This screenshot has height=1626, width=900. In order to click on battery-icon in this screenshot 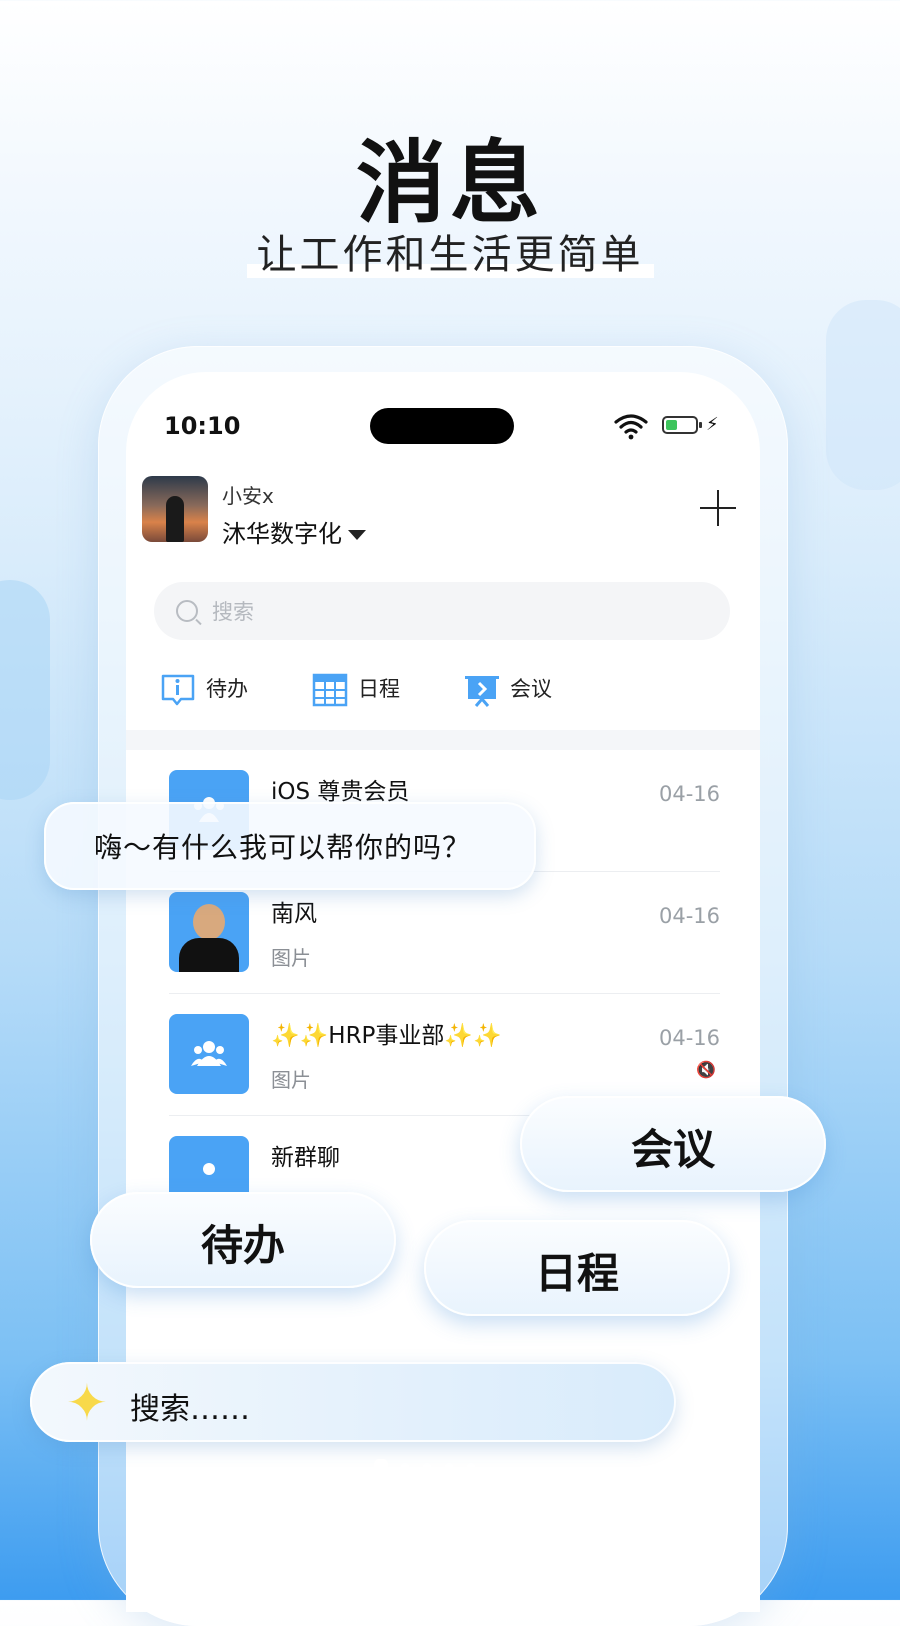, I will do `click(682, 425)`.